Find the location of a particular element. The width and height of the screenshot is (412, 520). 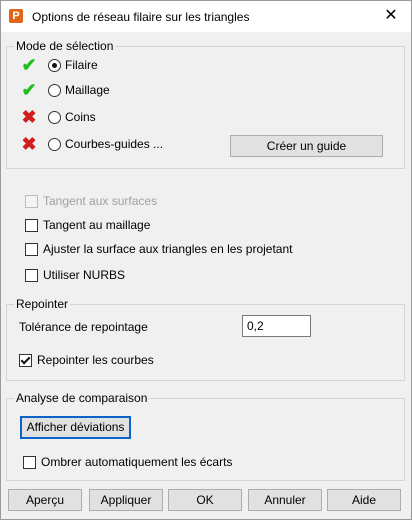

option-tangent-surfaces: Tangent aux surfaces is located at coordinates (91, 201).